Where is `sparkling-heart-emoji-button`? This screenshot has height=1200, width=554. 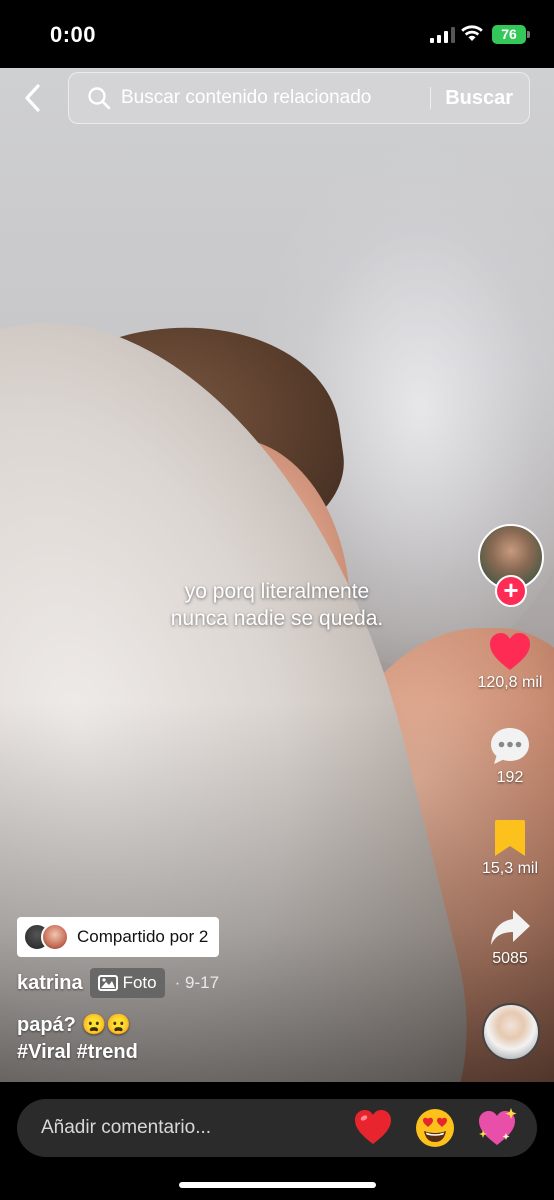
sparkling-heart-emoji-button is located at coordinates (497, 1128).